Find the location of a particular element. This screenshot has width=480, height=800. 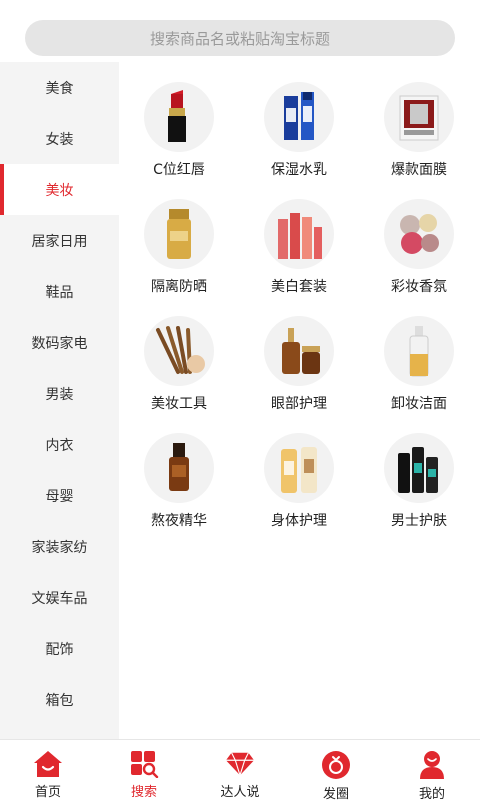

search-header: 搜索商品名或粘贴淘宝标题 is located at coordinates (240, 31).